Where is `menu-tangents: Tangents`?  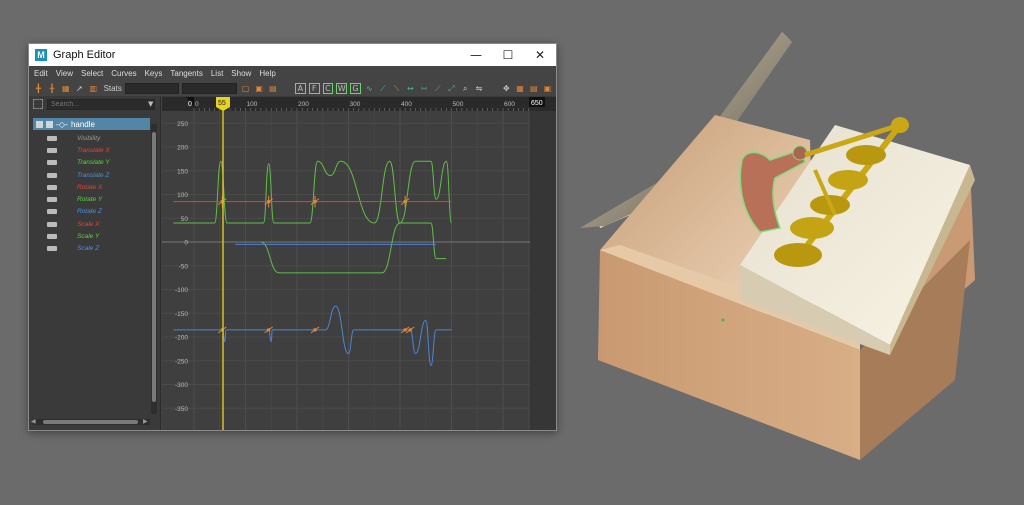 menu-tangents: Tangents is located at coordinates (186, 73).